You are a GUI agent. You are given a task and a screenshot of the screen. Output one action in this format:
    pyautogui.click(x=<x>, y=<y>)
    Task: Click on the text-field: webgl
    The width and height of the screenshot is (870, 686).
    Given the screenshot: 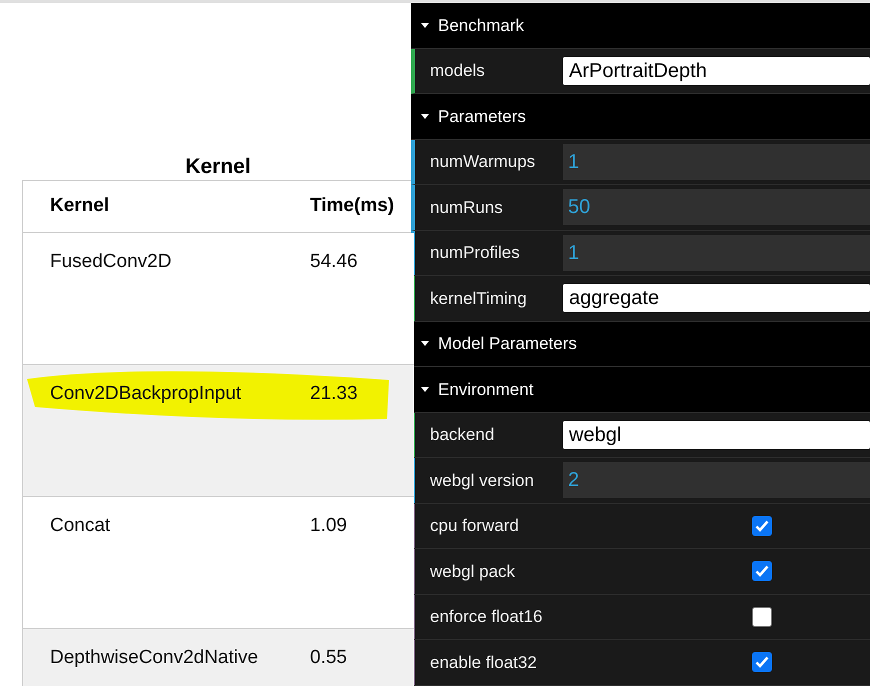 What is the action you would take?
    pyautogui.click(x=716, y=434)
    